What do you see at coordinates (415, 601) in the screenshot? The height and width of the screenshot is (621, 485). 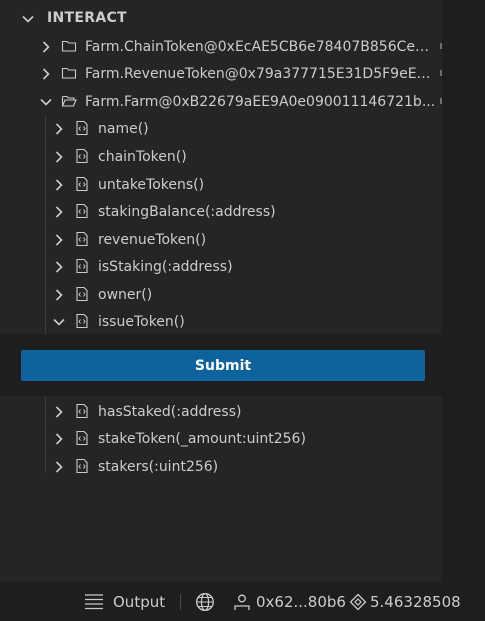 I see `balance-value: 5.46328508` at bounding box center [415, 601].